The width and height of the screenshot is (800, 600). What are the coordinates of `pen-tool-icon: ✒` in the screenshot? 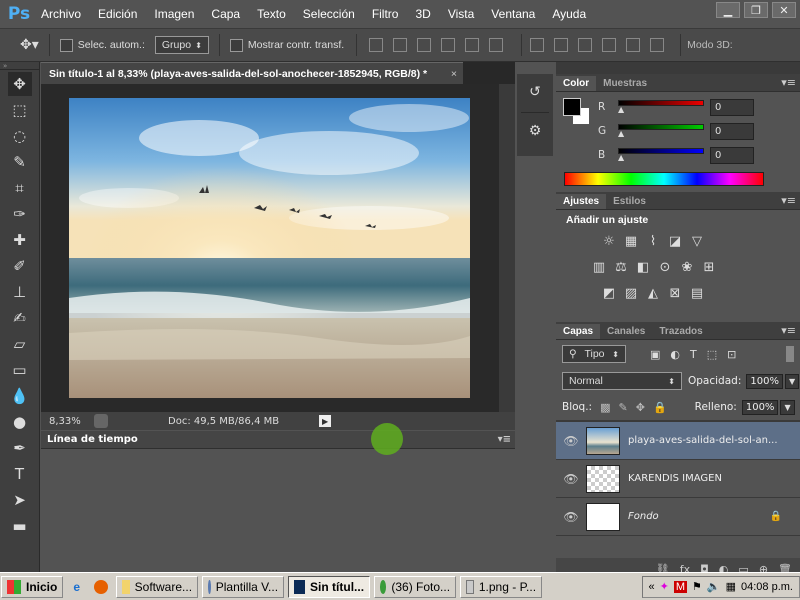 It's located at (20, 448).